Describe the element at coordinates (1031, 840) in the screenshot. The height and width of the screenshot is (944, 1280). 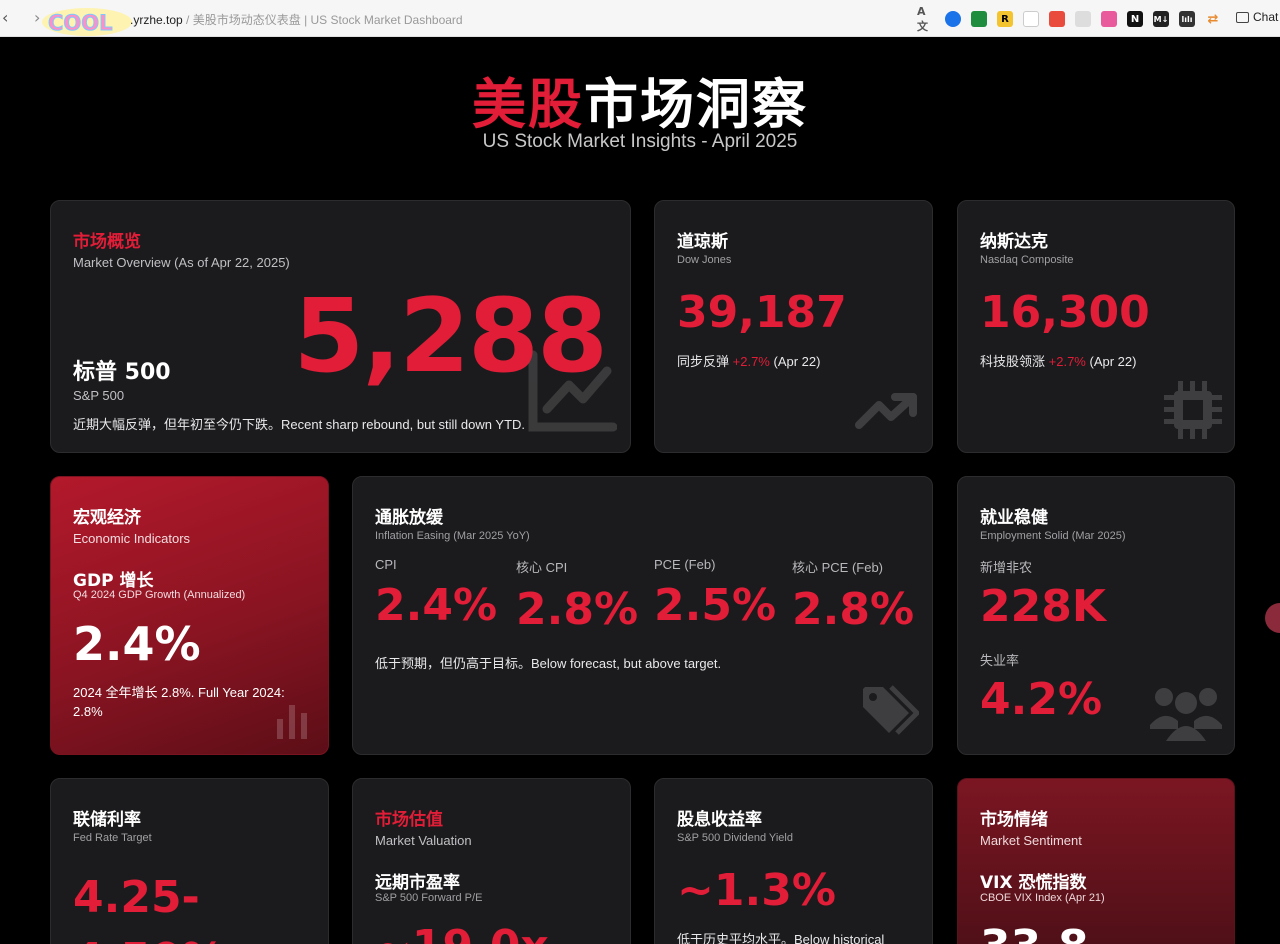
I see `card-subtitle: Market Sentiment` at that location.